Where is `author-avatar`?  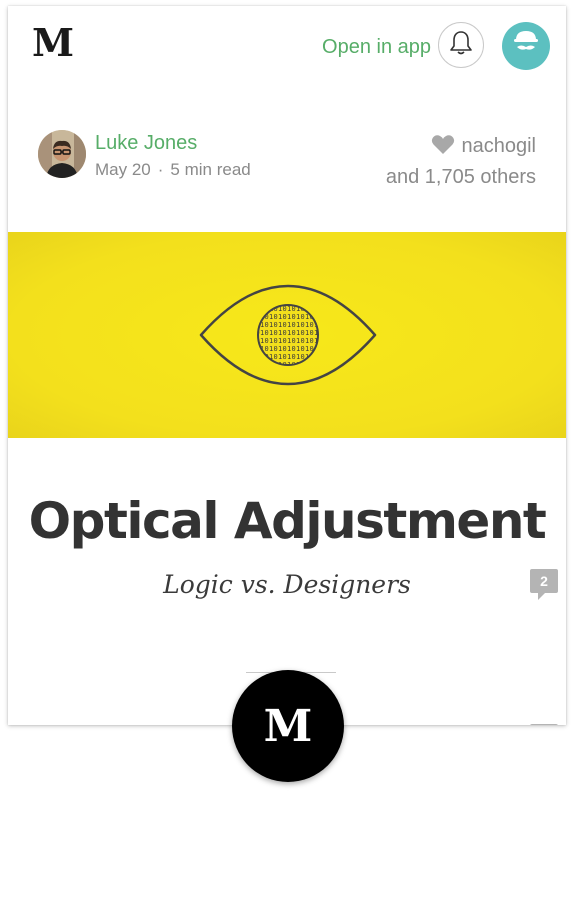
author-avatar is located at coordinates (62, 154).